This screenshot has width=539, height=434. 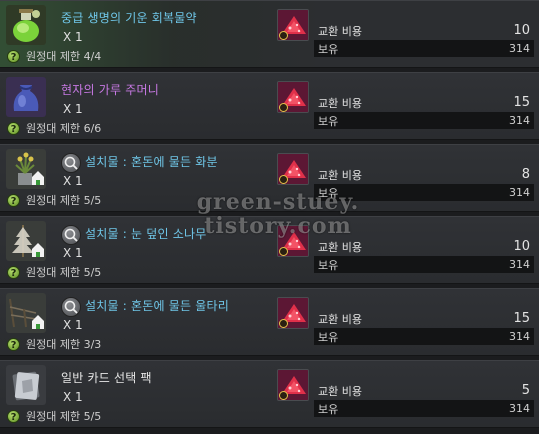 What do you see at coordinates (26, 169) in the screenshot?
I see `flower-pot-icon` at bounding box center [26, 169].